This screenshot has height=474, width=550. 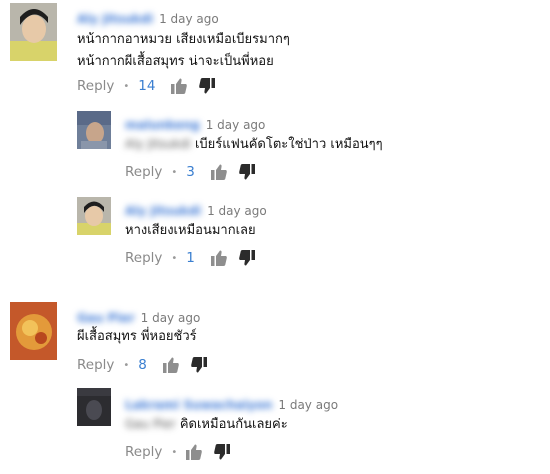 I want to click on comment-text: หางเสียงเหมือนมากเลย, so click(x=190, y=231).